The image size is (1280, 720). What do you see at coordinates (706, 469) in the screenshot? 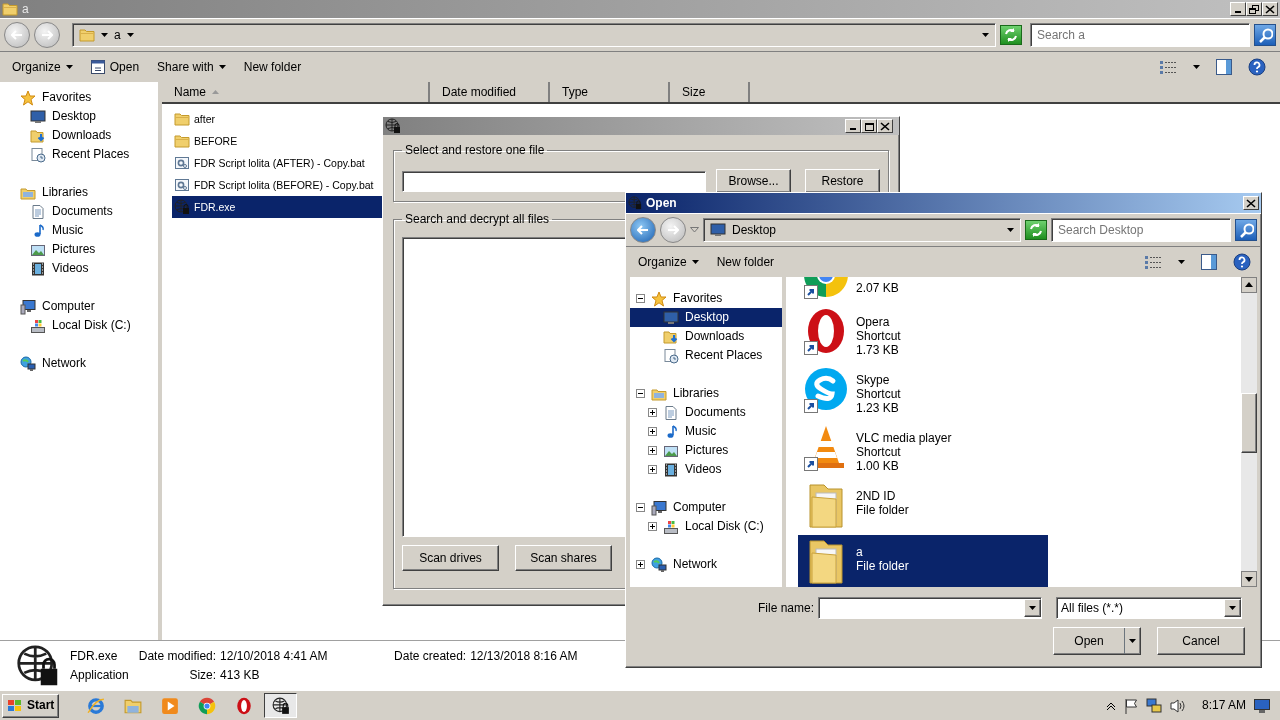
I see `tree-item: Videos` at bounding box center [706, 469].